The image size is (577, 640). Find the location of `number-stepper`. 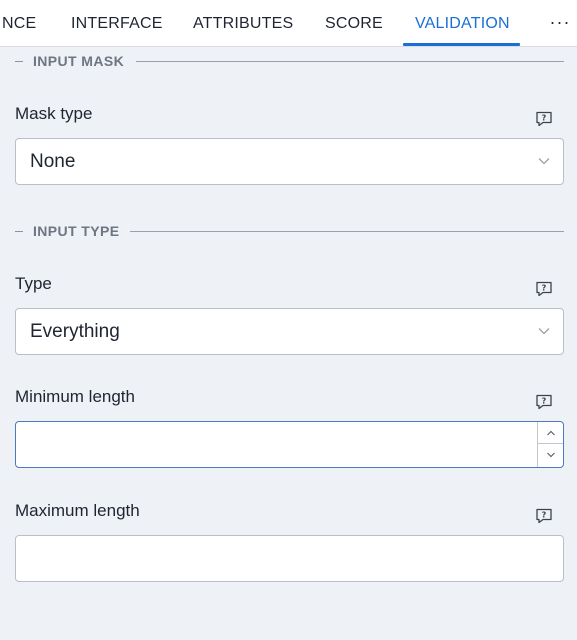

number-stepper is located at coordinates (550, 444).